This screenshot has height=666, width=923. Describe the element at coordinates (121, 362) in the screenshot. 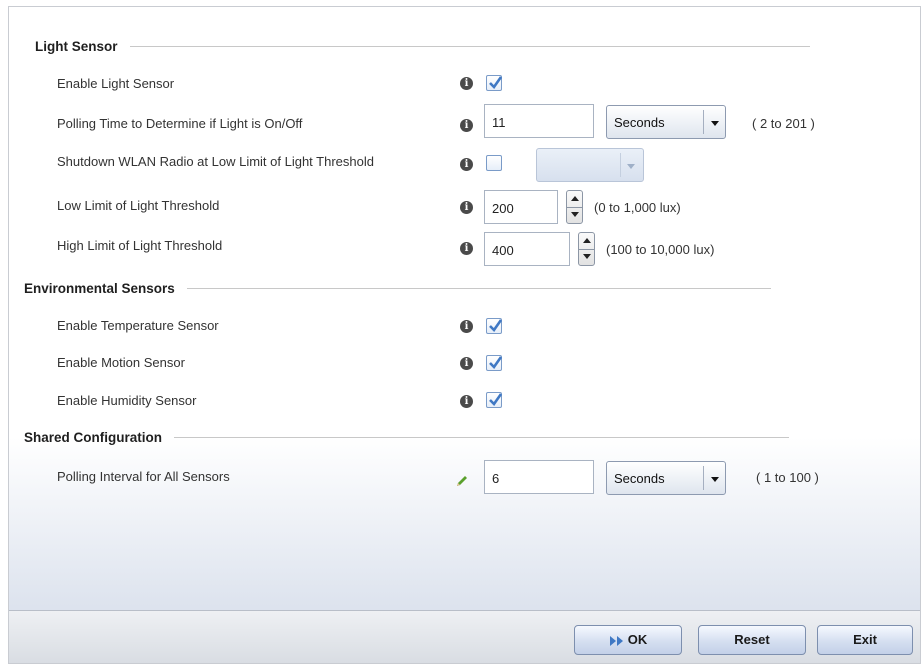

I see `enable-motion-label: Enable Motion Sensor` at that location.